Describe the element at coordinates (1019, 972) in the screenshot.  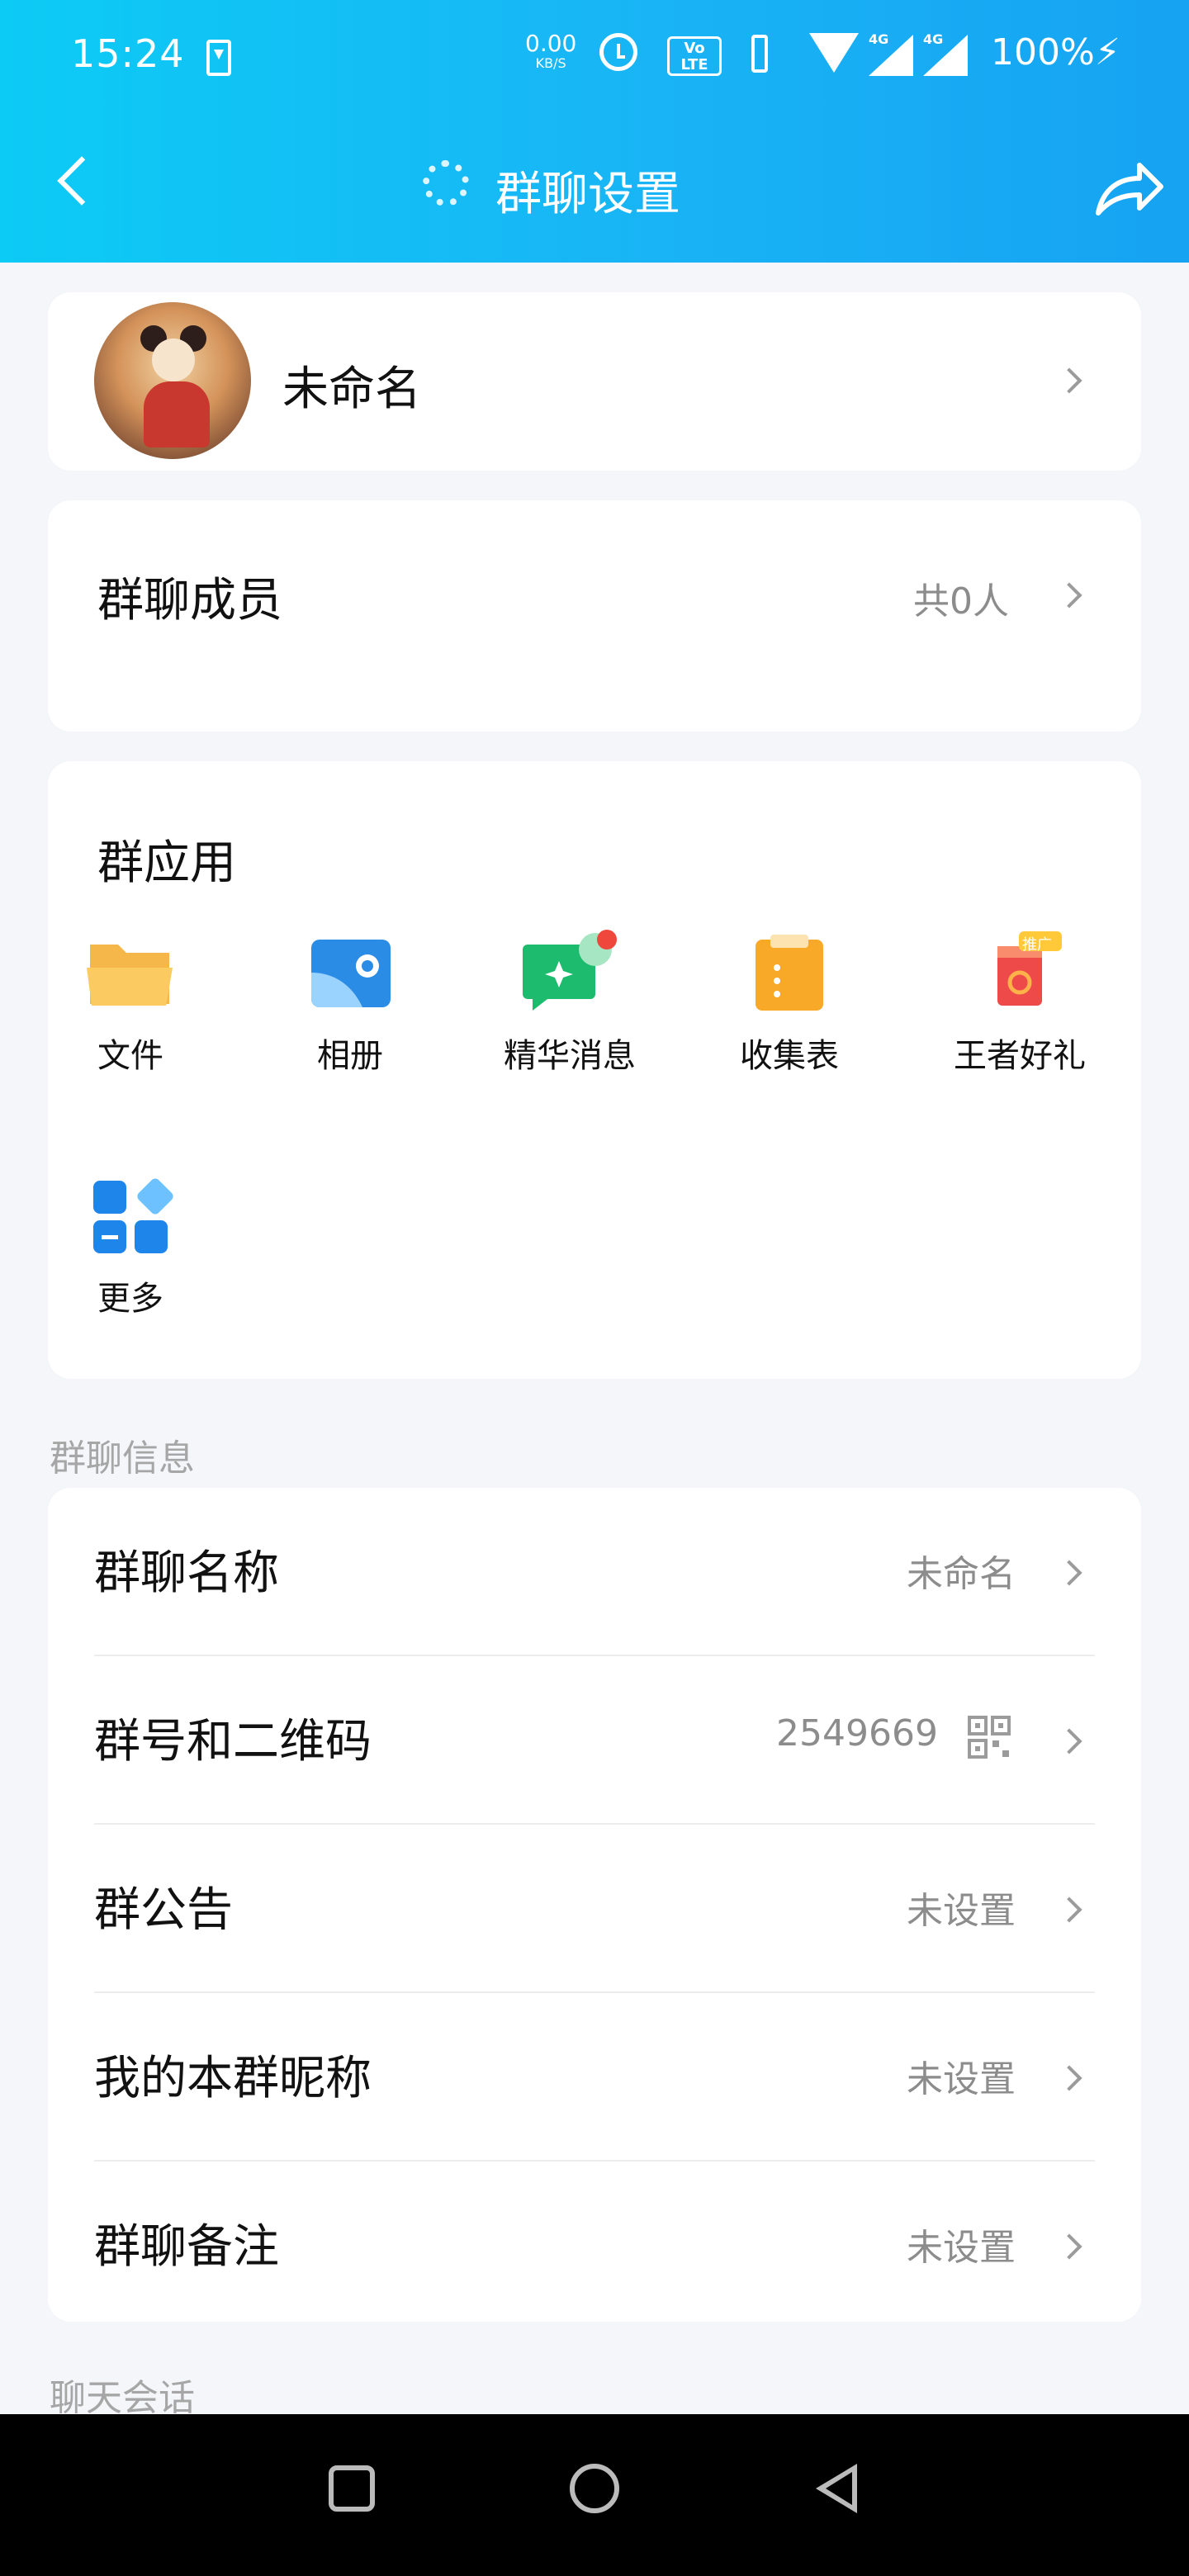
I see `gift-icon: 推广` at that location.